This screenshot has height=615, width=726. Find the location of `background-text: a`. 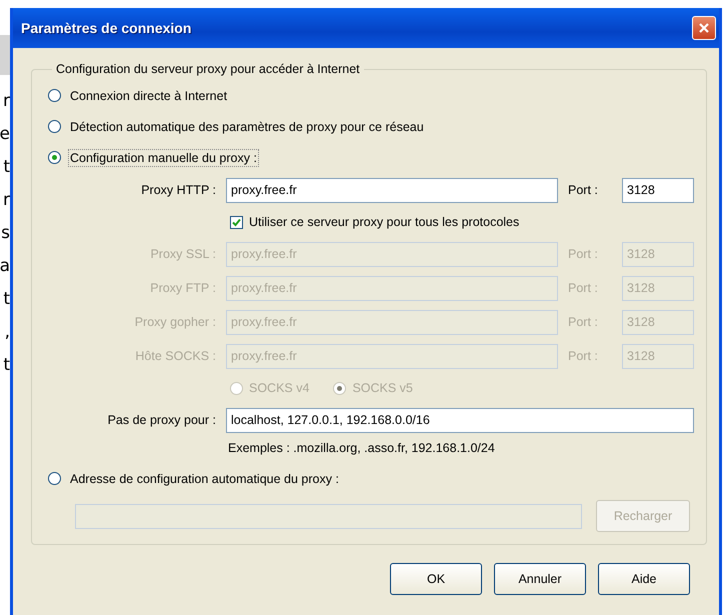

background-text: a is located at coordinates (5, 266).